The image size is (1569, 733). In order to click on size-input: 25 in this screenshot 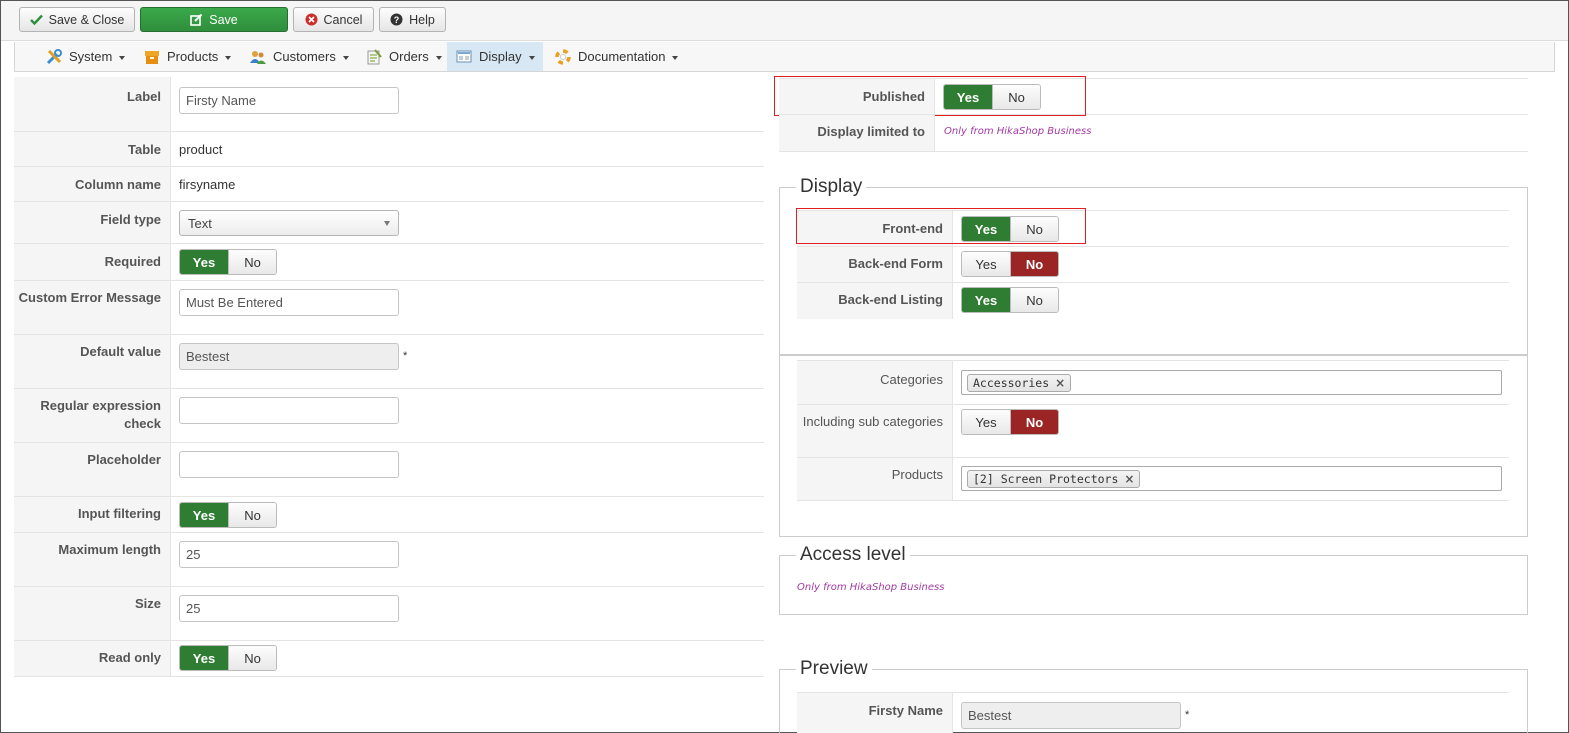, I will do `click(289, 608)`.